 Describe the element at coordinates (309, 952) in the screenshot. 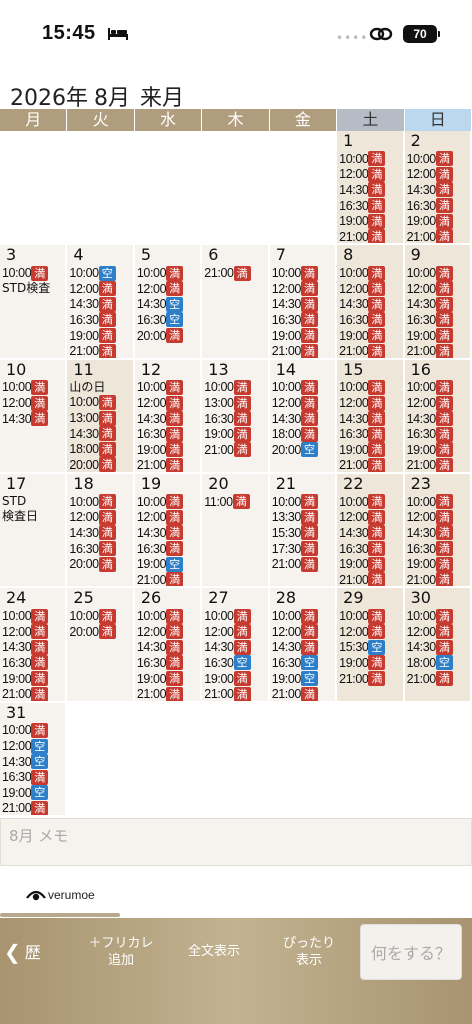

I see `fit-display-button: ぴったり 表示` at that location.